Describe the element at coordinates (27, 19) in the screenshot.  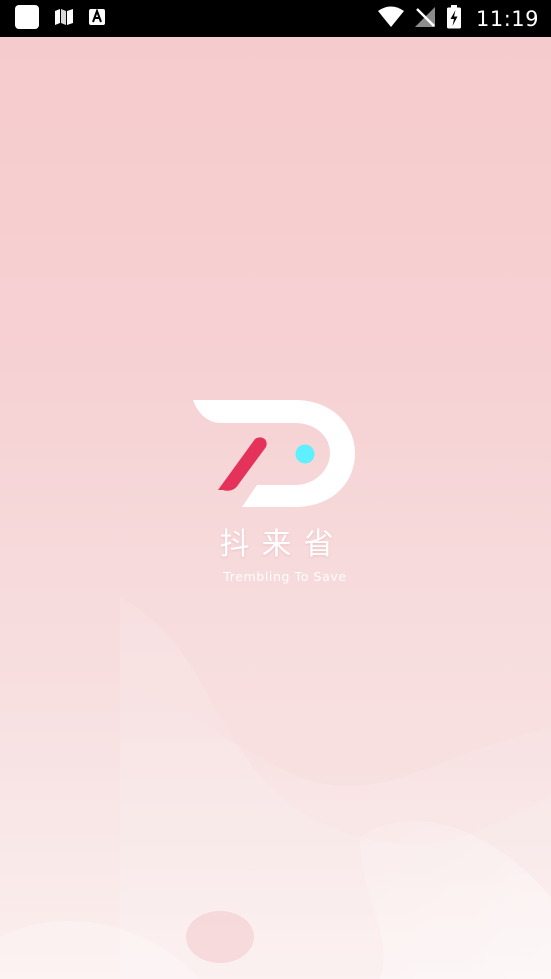
I see `app-square-icon` at that location.